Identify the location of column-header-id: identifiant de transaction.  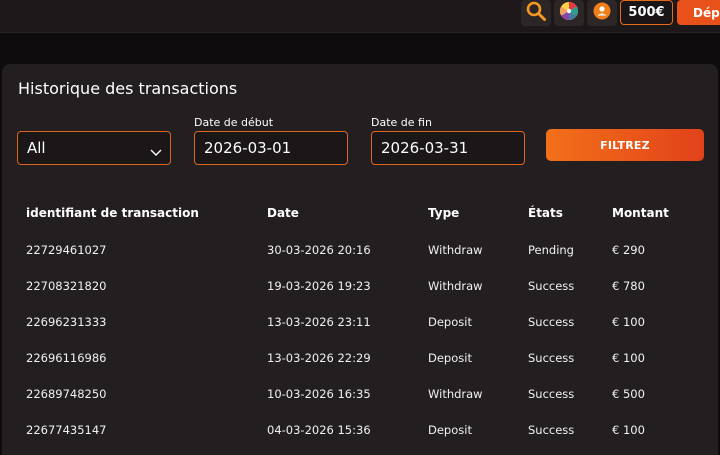
(112, 213).